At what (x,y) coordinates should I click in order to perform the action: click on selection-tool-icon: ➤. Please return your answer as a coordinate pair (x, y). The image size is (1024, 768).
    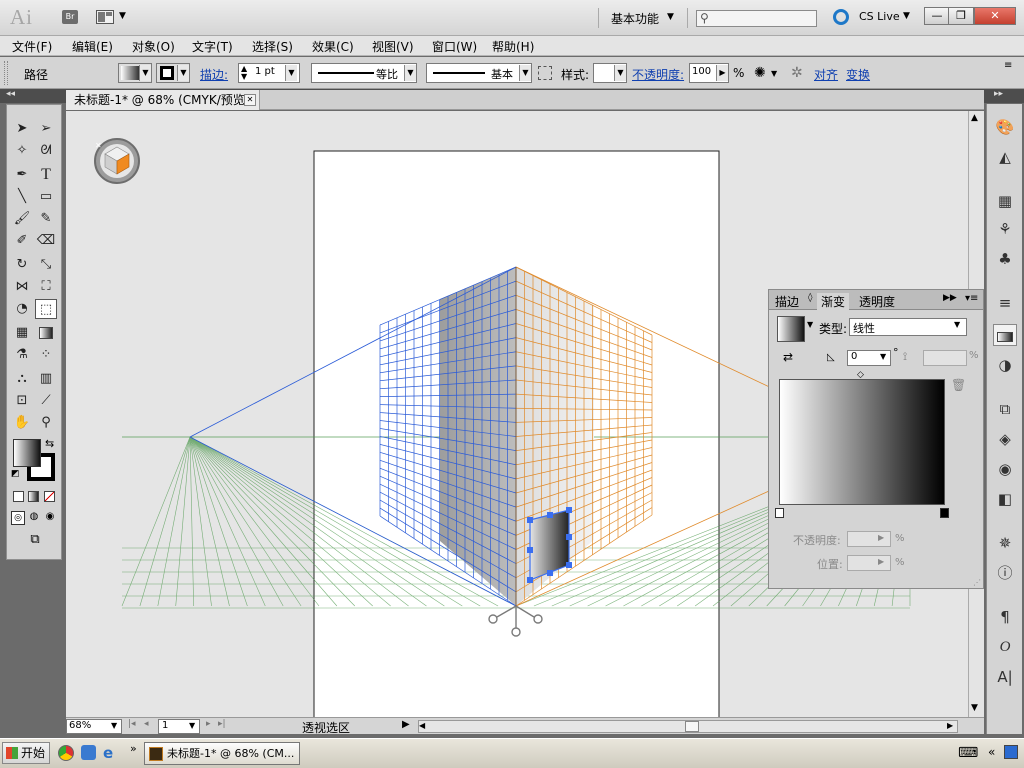
    Looking at the image, I should click on (22, 129).